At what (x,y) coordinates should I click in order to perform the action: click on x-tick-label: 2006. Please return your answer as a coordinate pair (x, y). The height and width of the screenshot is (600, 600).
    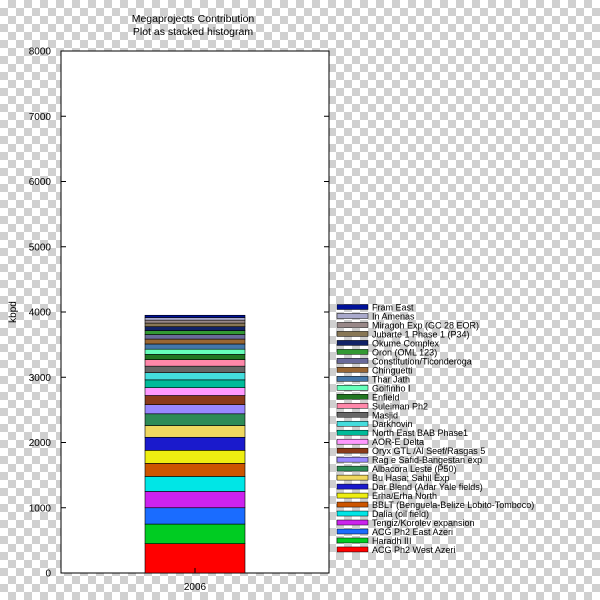
    Looking at the image, I should click on (195, 587).